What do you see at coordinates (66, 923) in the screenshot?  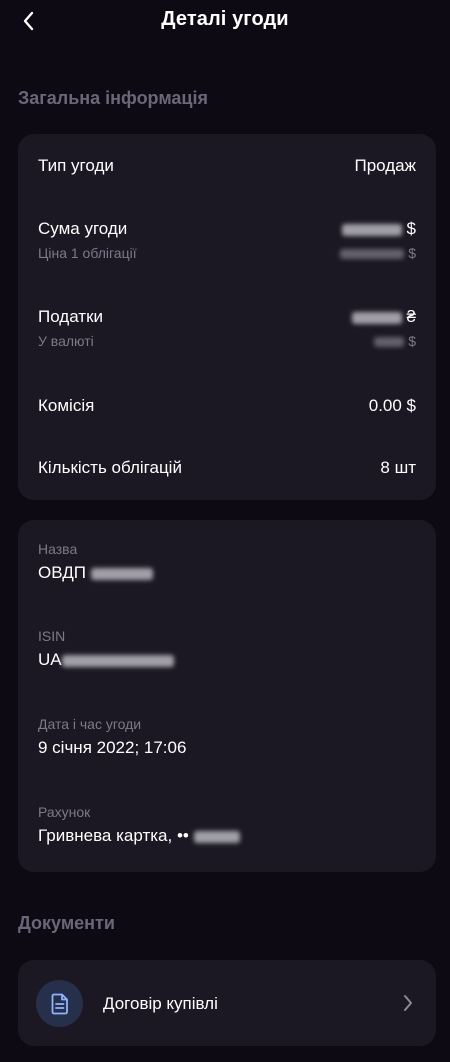 I see `section-title-documents: Документи` at bounding box center [66, 923].